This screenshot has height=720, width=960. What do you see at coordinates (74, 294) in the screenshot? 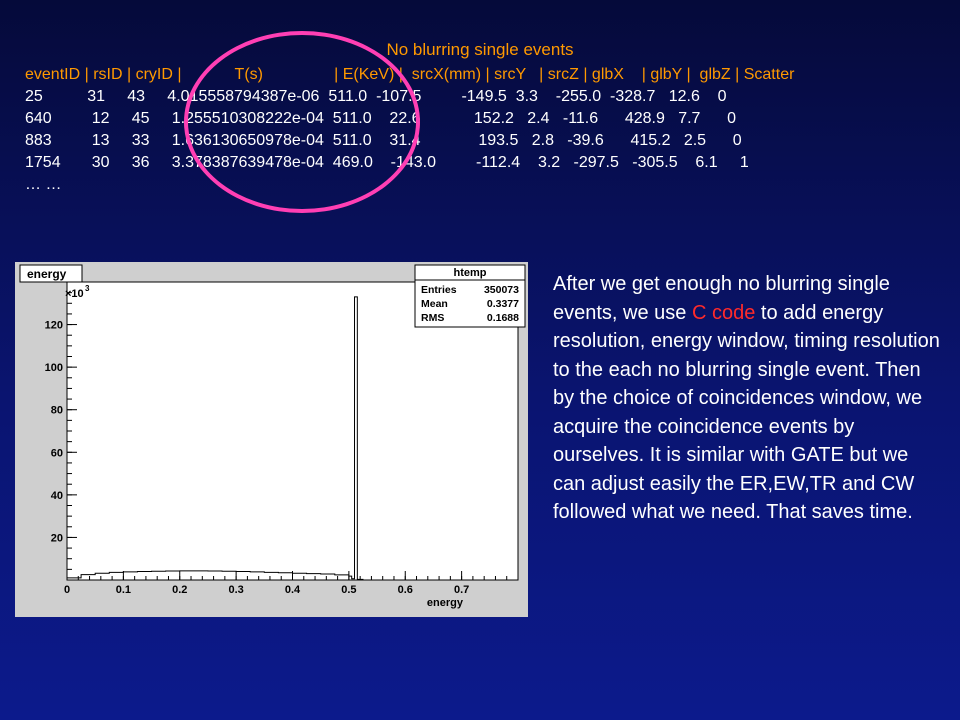
I see `y-multiplier: ×10` at bounding box center [74, 294].